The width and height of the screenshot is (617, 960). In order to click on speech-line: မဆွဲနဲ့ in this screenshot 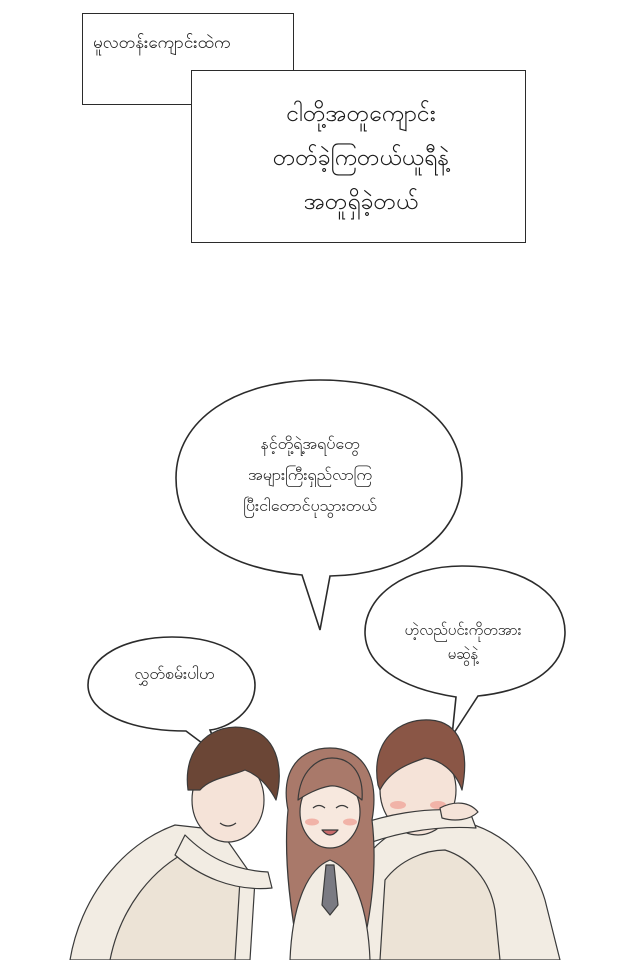, I will do `click(463, 654)`.